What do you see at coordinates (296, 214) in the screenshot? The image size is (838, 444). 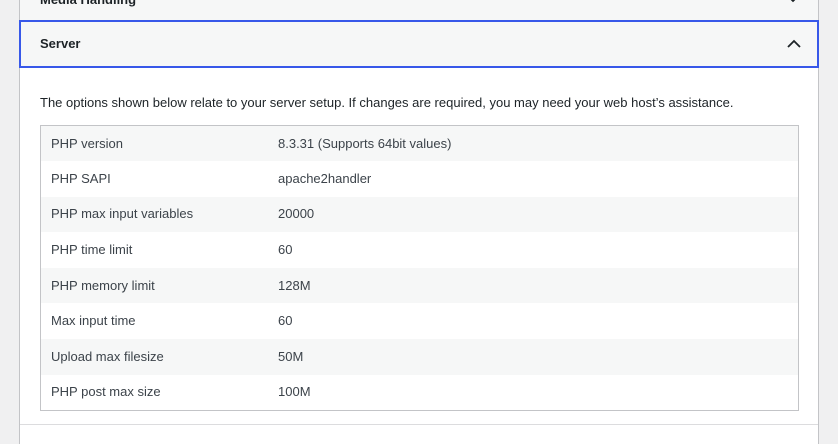 I see `row-value: 20000` at bounding box center [296, 214].